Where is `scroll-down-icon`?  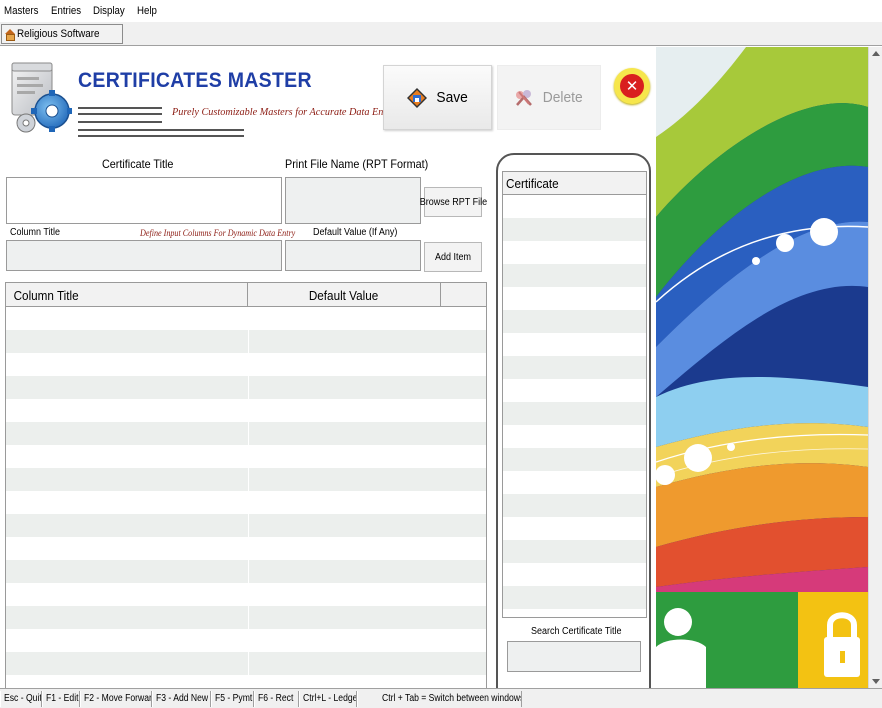
scroll-down-icon is located at coordinates (876, 681).